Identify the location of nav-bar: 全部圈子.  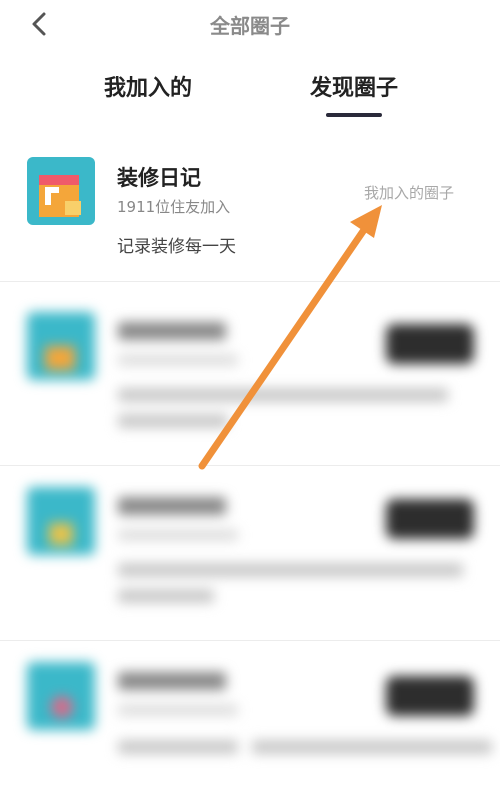
(250, 24).